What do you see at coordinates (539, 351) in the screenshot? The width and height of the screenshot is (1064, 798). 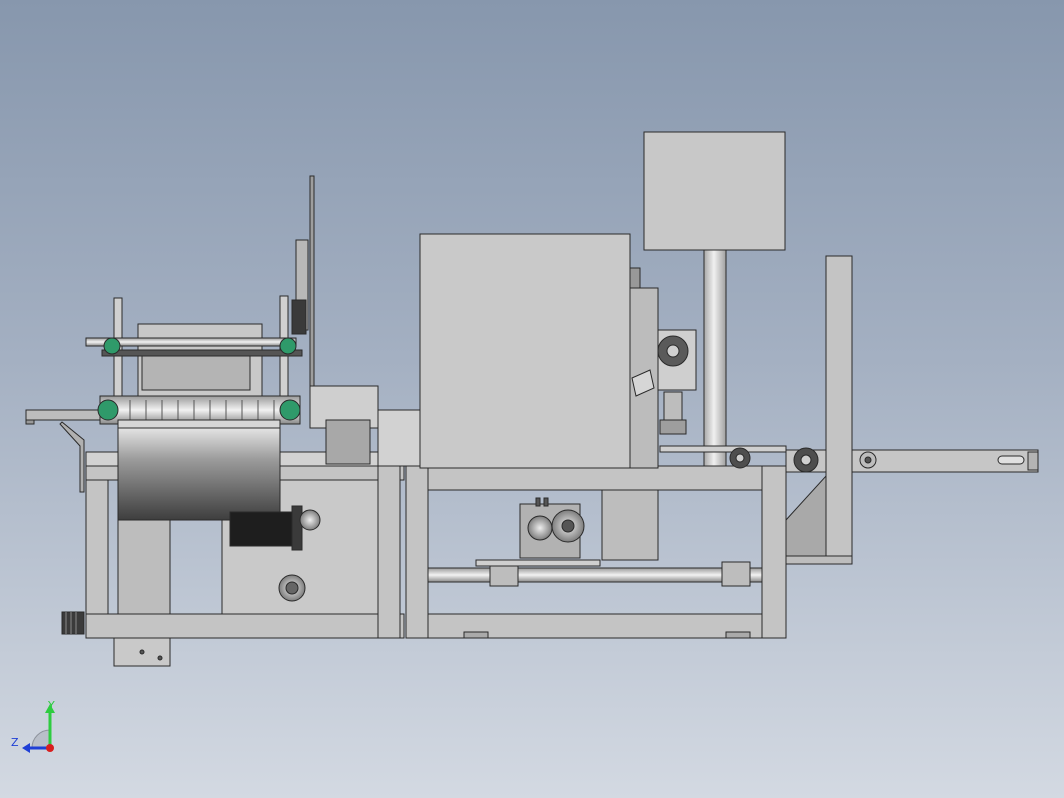 I see `main-housing` at bounding box center [539, 351].